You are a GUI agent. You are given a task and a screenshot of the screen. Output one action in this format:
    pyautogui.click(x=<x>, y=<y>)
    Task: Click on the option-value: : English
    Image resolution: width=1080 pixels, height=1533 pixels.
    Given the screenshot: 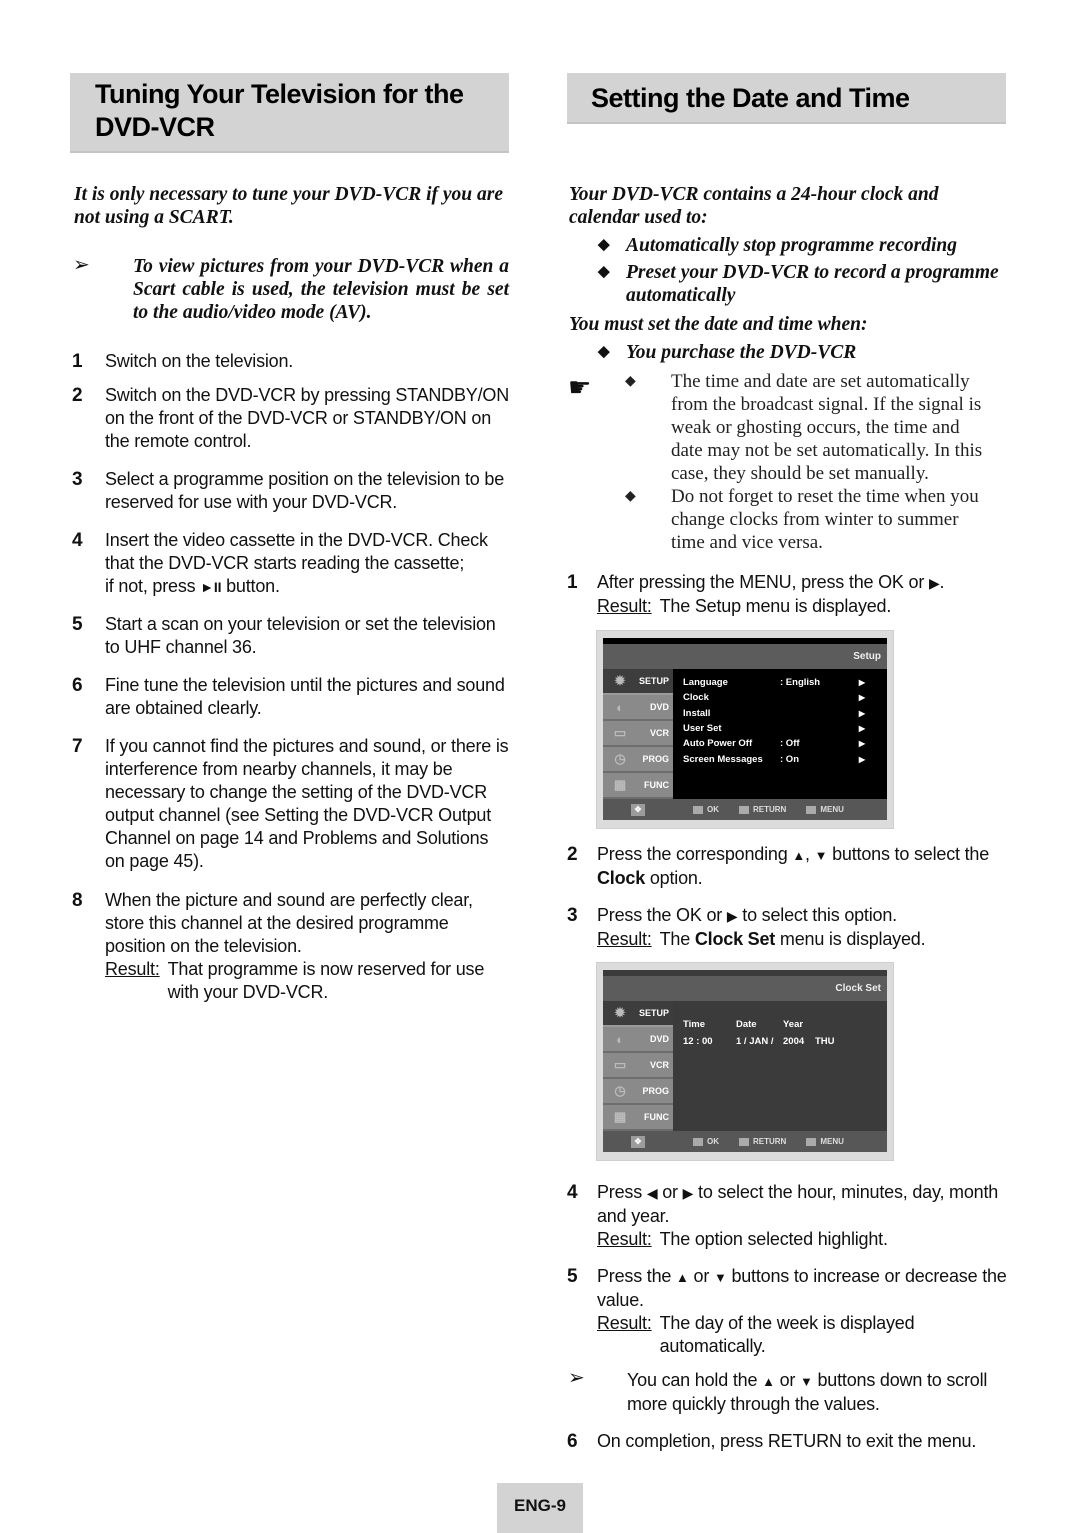 What is the action you would take?
    pyautogui.click(x=800, y=683)
    